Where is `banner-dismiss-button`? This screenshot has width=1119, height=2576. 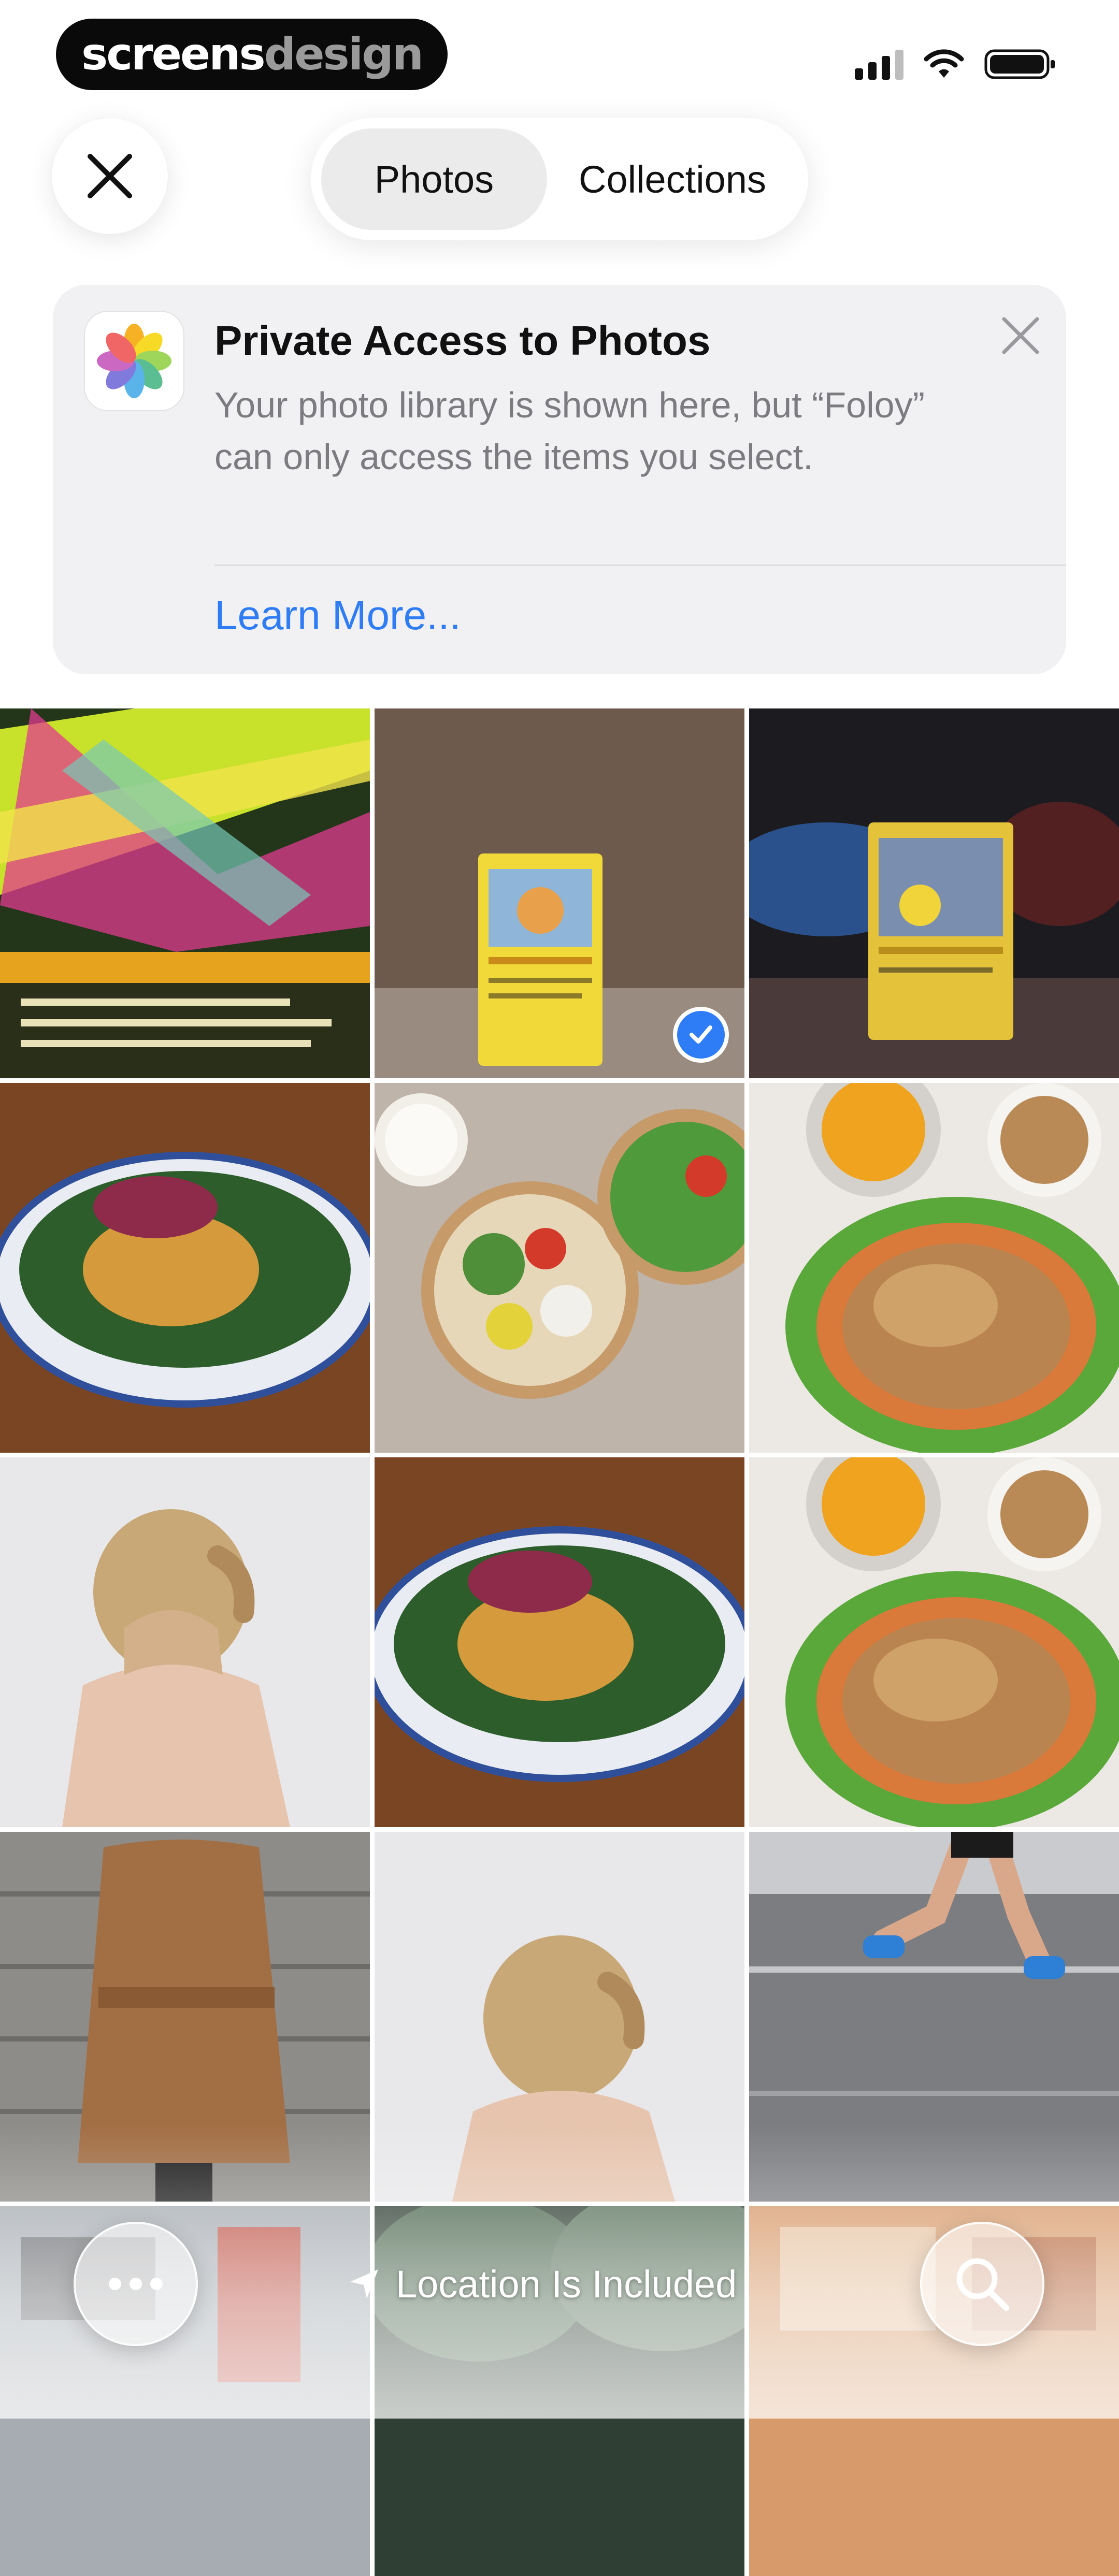
banner-dismiss-button is located at coordinates (1020, 336).